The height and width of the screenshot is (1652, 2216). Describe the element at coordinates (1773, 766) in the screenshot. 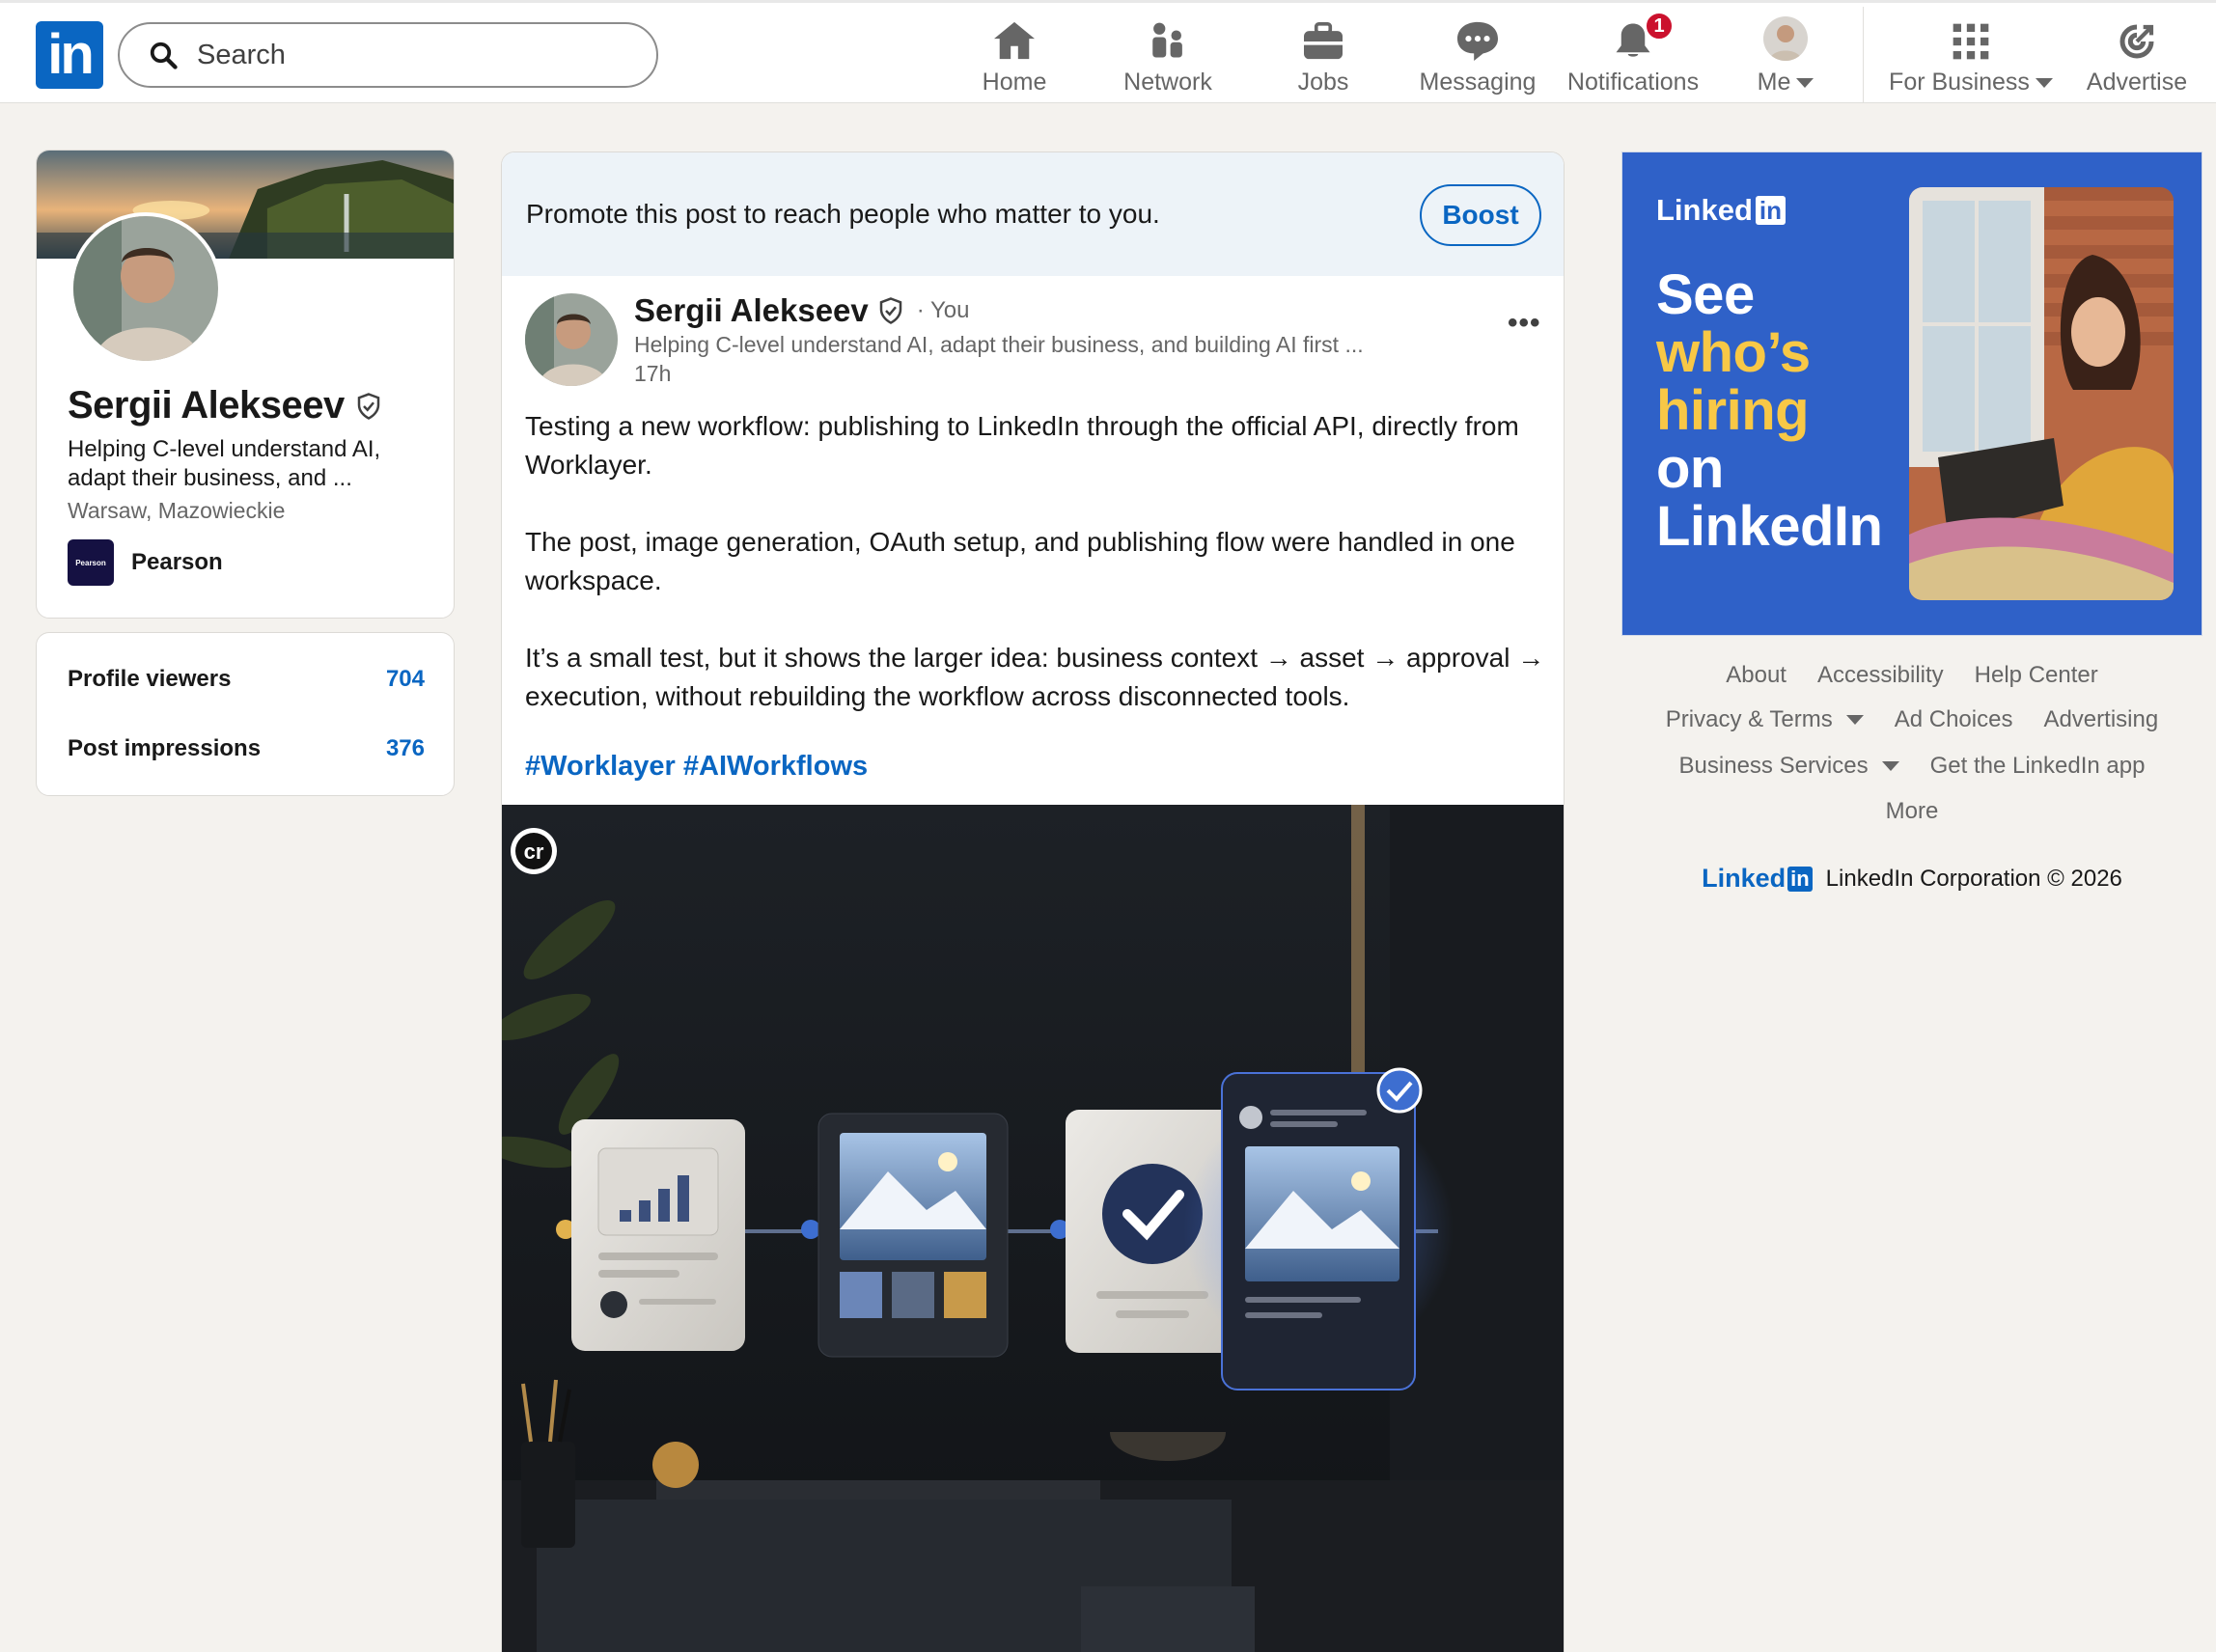

I see `footer-link-label: Business Services` at that location.